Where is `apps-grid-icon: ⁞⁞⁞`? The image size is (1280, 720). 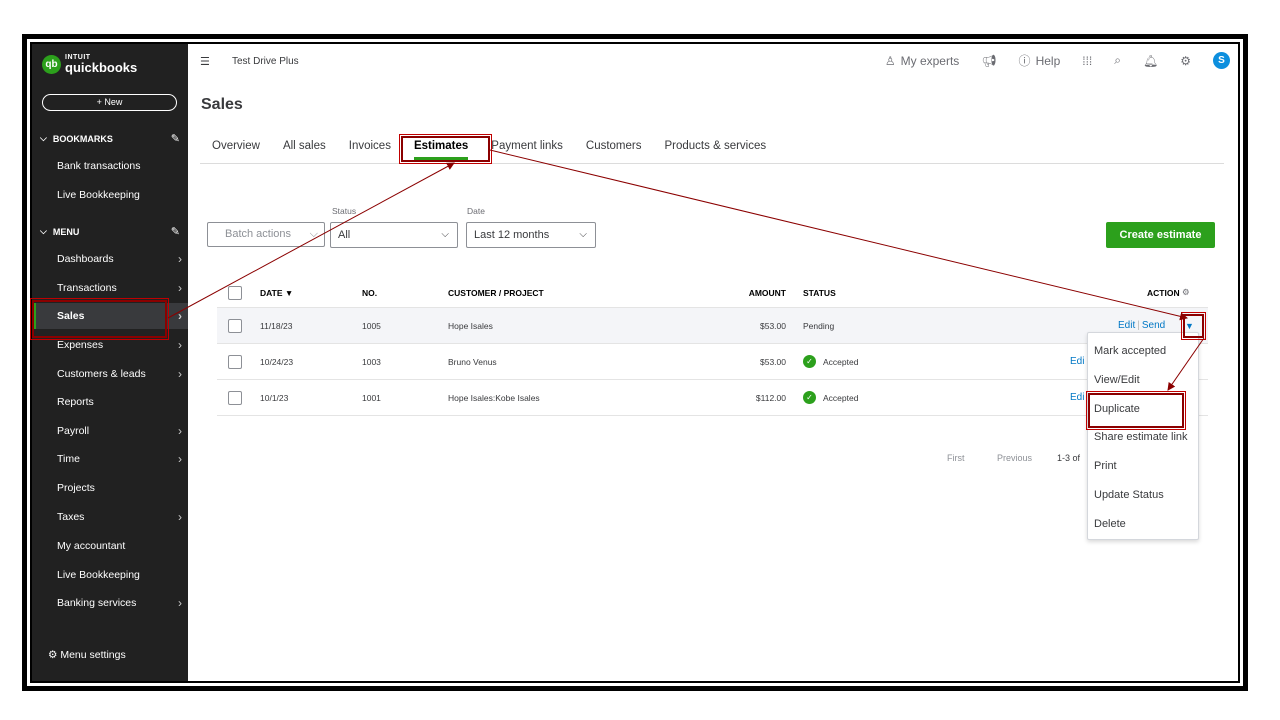 apps-grid-icon: ⁞⁞⁞ is located at coordinates (1087, 61).